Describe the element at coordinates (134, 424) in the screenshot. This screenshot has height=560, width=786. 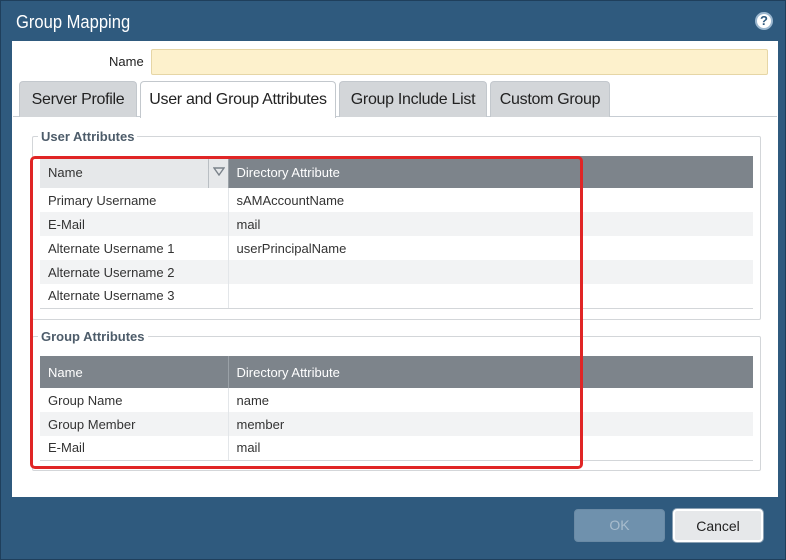
I see `row-name: Group Member` at that location.